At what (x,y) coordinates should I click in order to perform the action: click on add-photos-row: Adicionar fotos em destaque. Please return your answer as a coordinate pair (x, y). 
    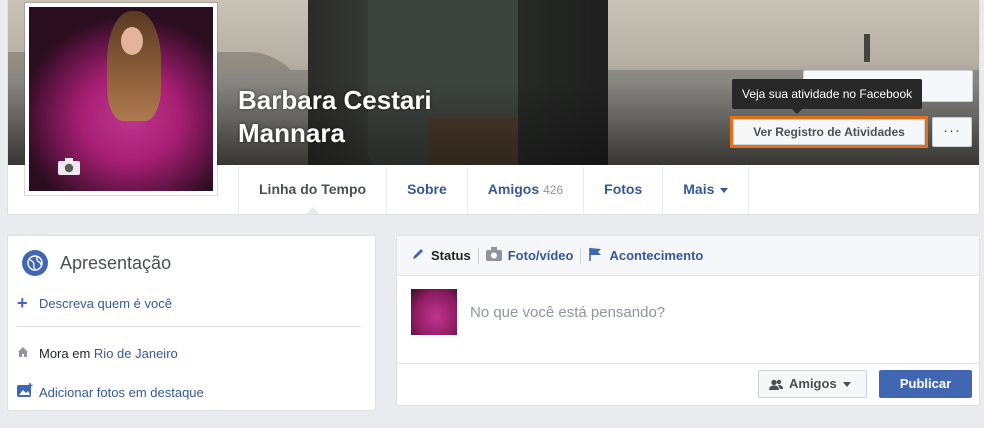
    Looking at the image, I should click on (110, 392).